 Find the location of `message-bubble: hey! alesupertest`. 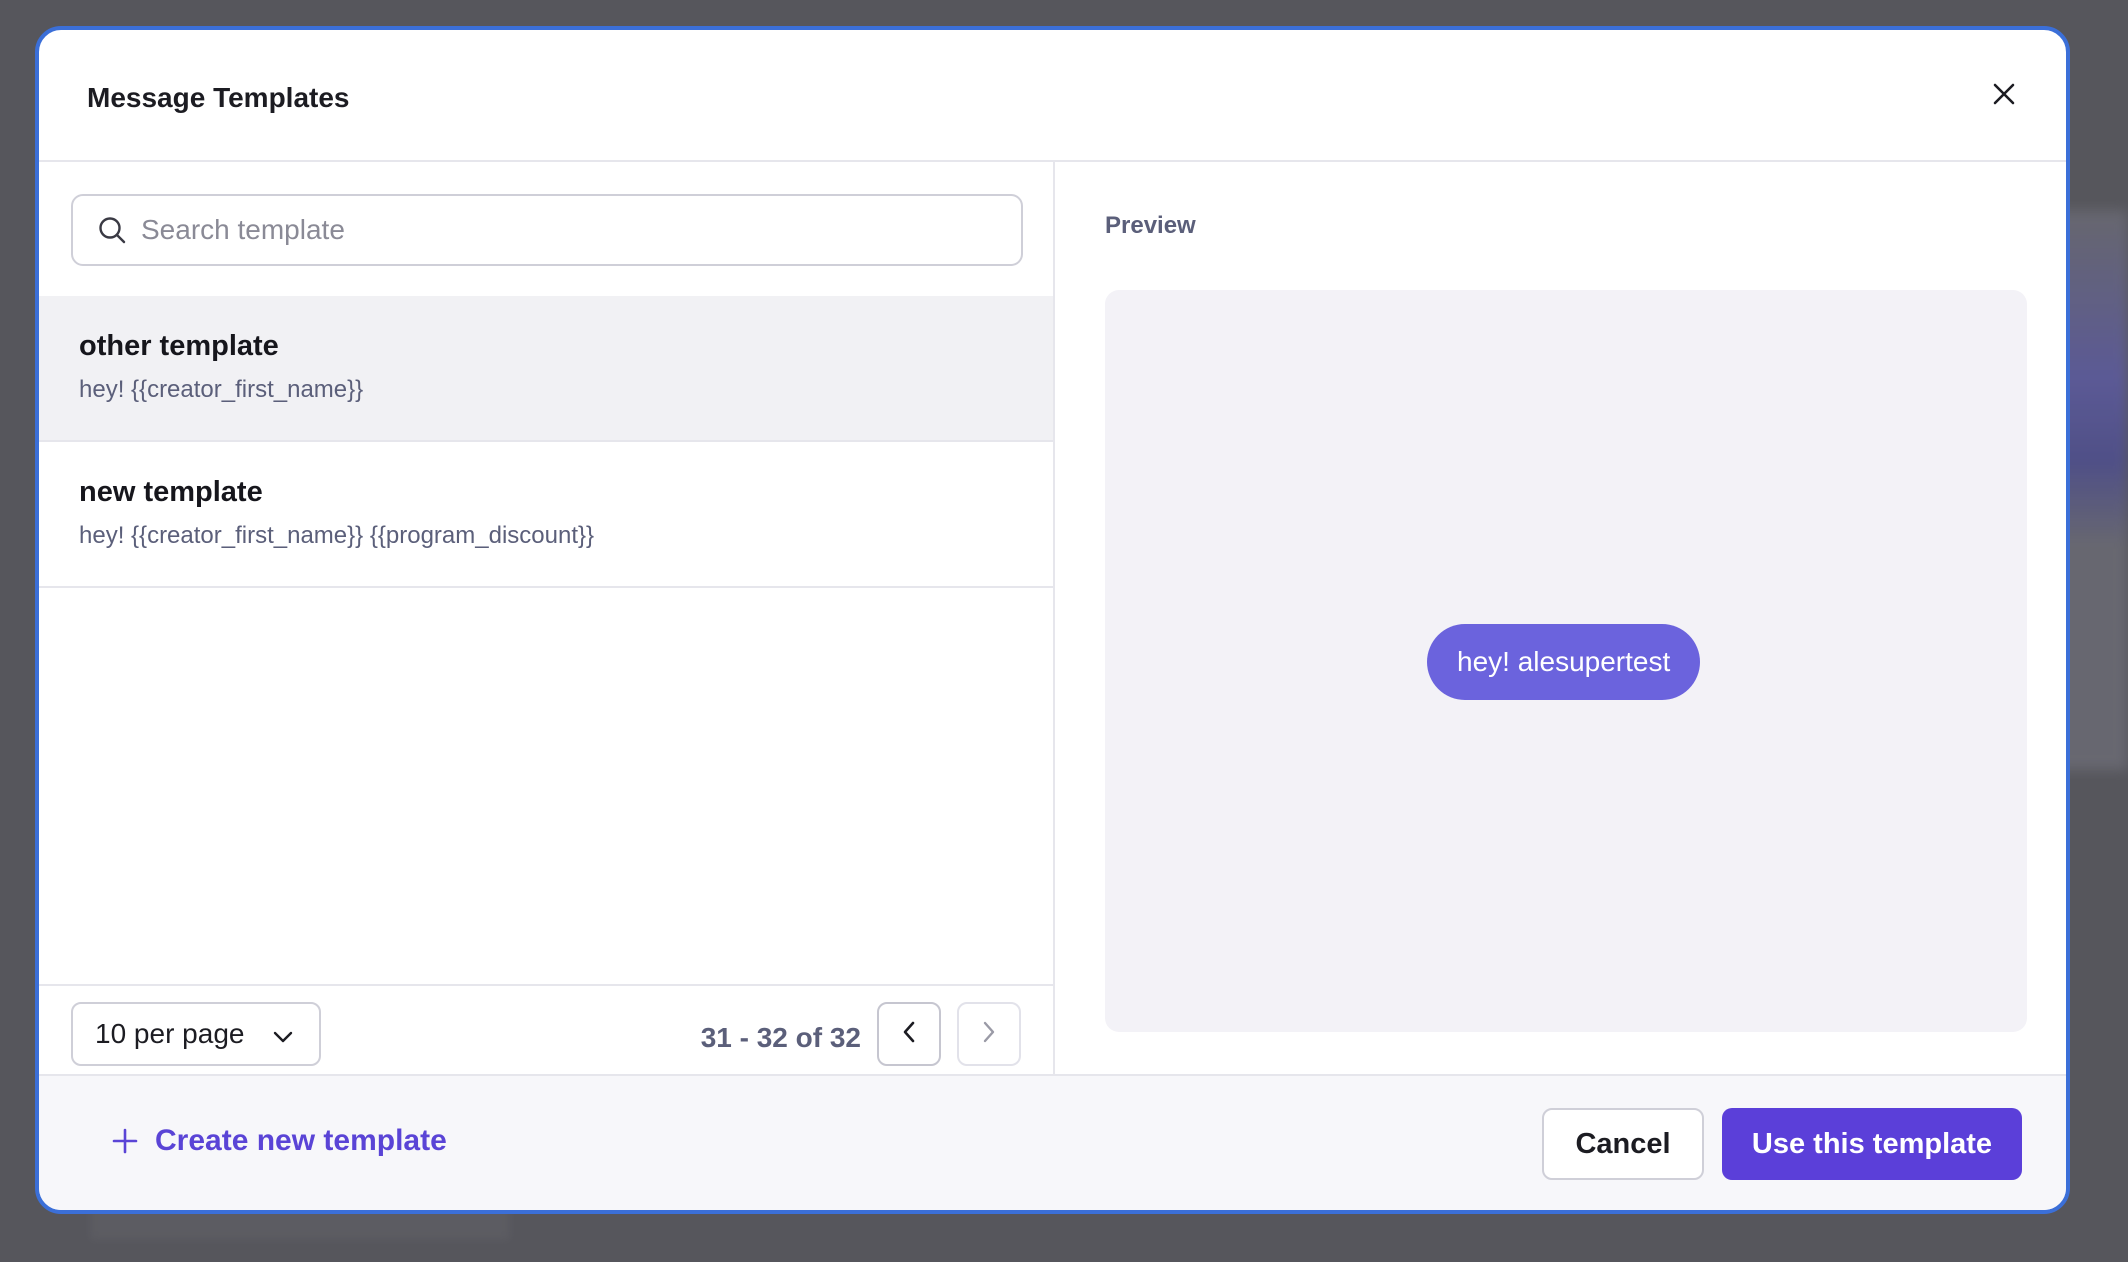

message-bubble: hey! alesupertest is located at coordinates (1564, 662).